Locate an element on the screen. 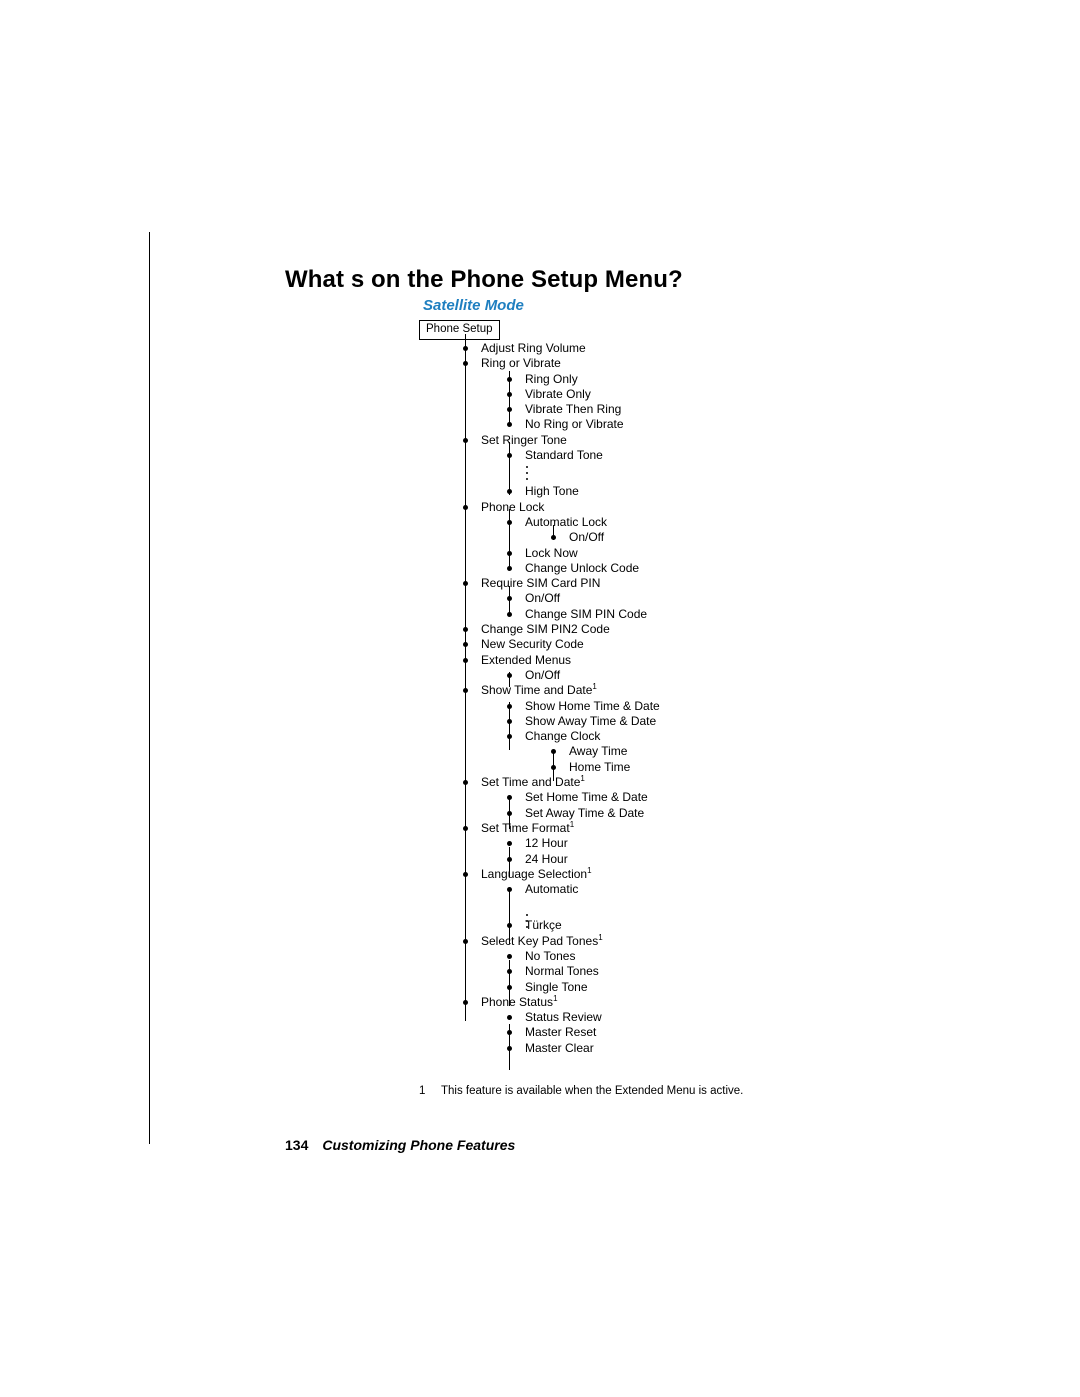 The height and width of the screenshot is (1397, 1080). tree-item-label: Ring Only is located at coordinates (551, 378).